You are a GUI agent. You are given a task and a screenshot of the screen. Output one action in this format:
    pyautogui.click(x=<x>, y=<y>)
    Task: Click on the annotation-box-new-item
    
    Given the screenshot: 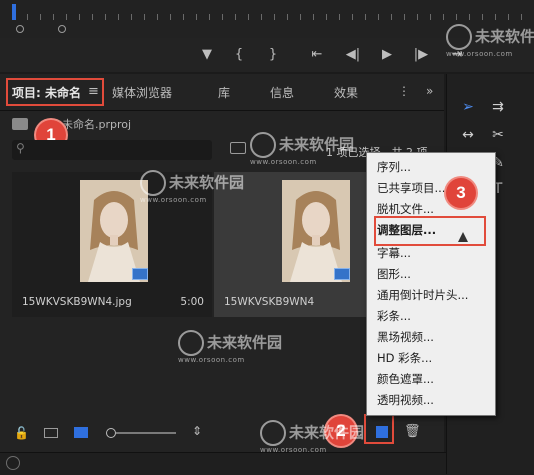 What is the action you would take?
    pyautogui.click(x=379, y=429)
    